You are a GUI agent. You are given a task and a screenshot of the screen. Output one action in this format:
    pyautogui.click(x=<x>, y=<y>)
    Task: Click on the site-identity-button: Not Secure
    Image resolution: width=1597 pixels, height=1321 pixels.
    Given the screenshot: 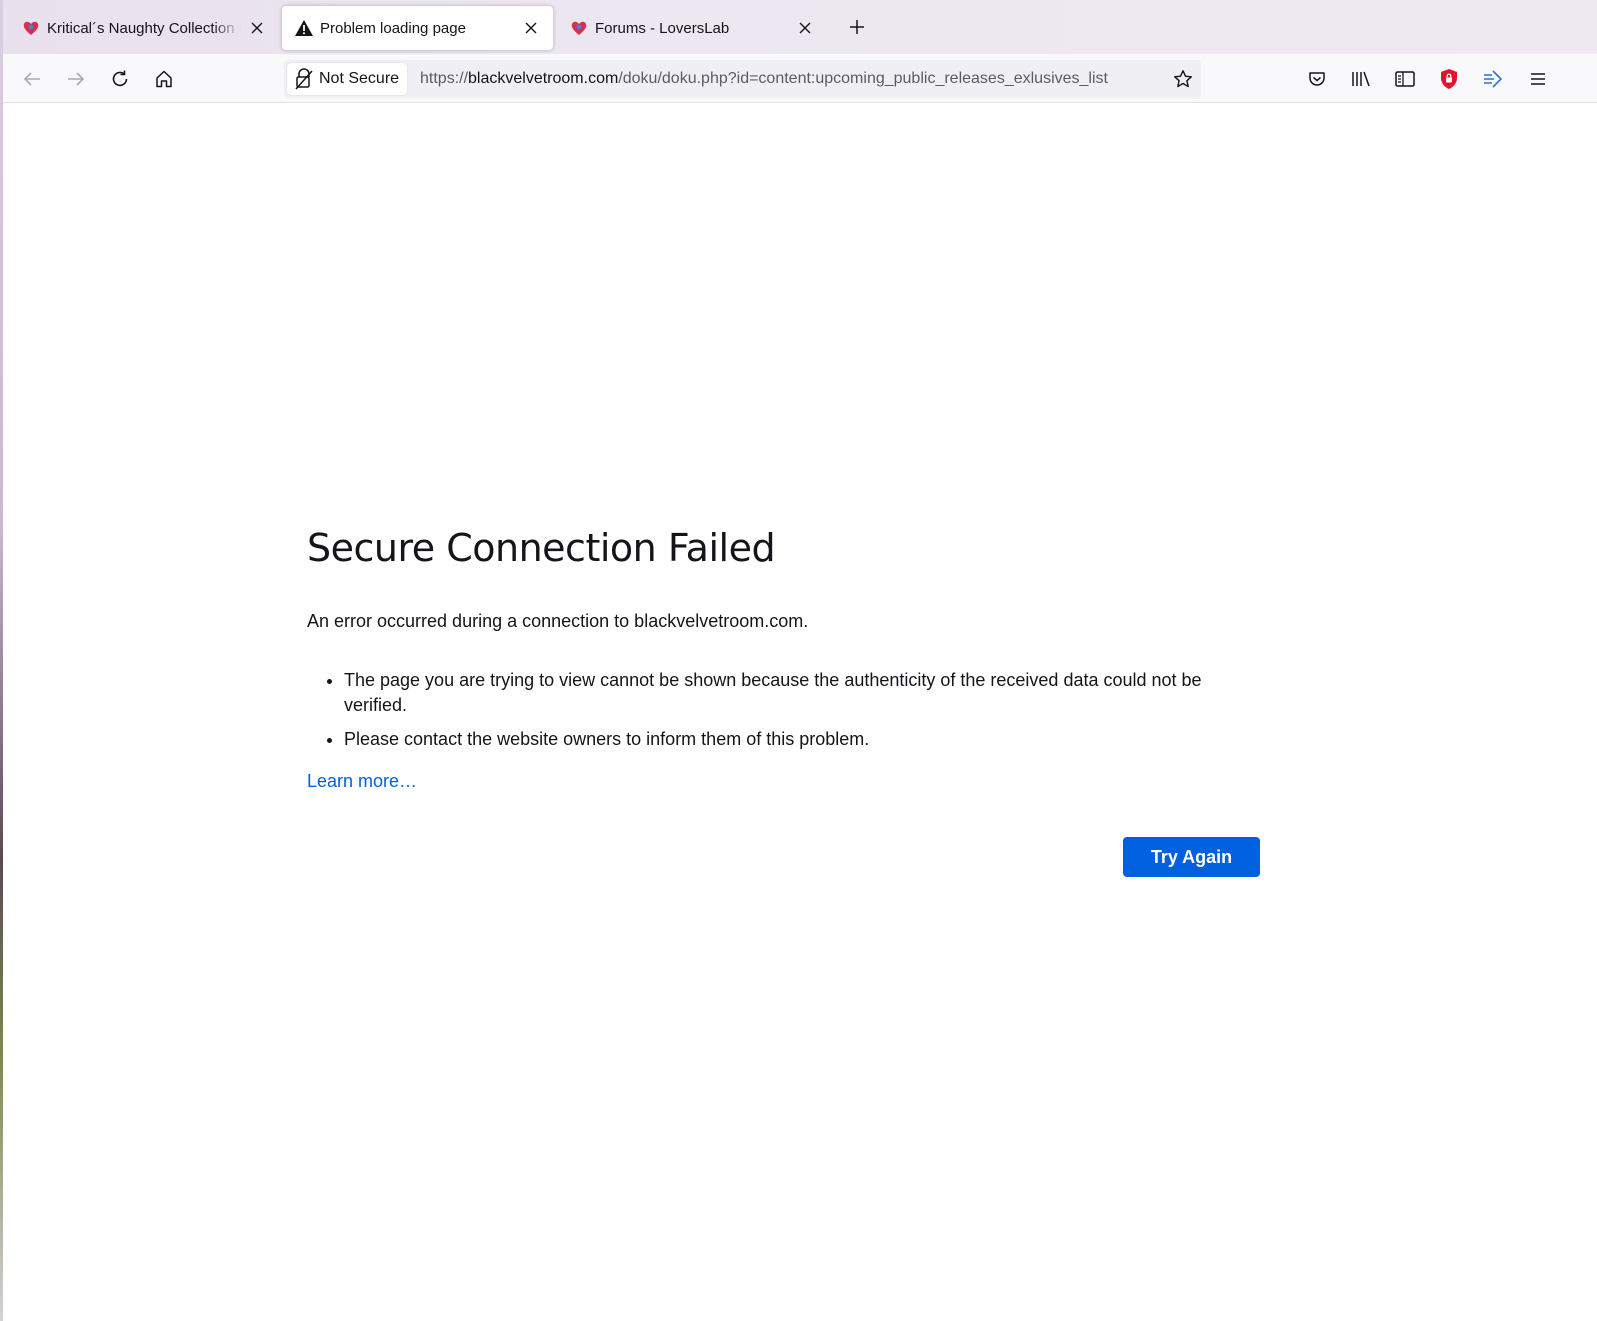 What is the action you would take?
    pyautogui.click(x=347, y=79)
    